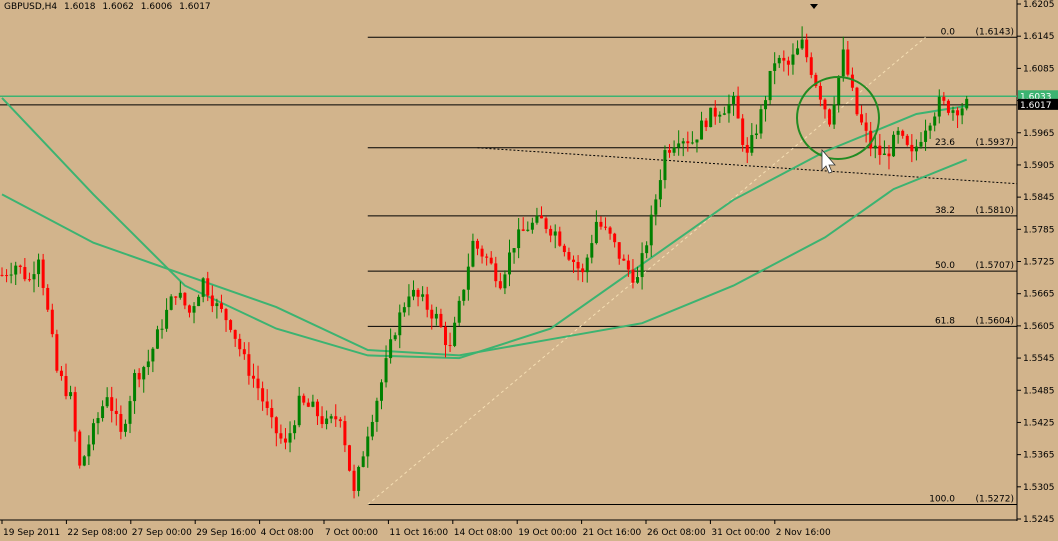 This screenshot has width=1058, height=541. Describe the element at coordinates (1039, 456) in the screenshot. I see `y-tick-label: 1.5365` at that location.